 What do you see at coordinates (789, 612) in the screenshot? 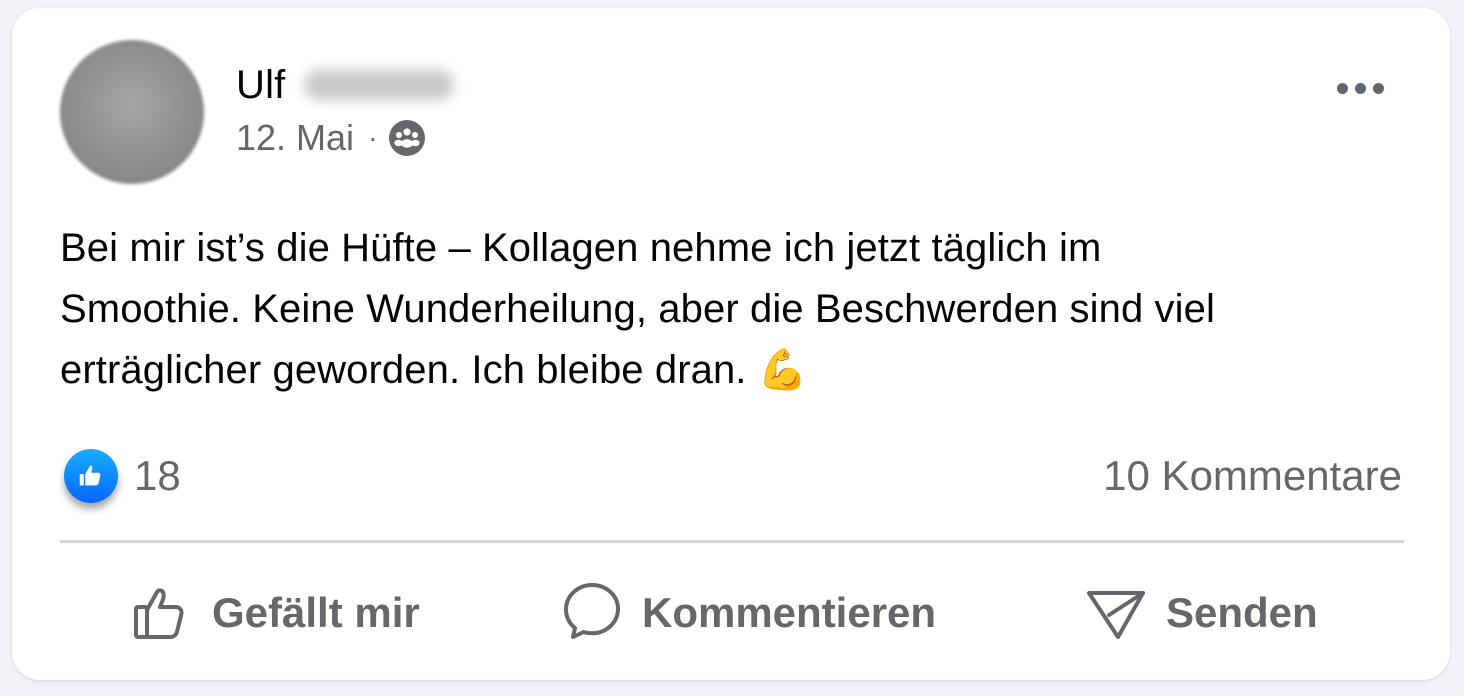
I see `comment-button-label: Kommentieren` at bounding box center [789, 612].